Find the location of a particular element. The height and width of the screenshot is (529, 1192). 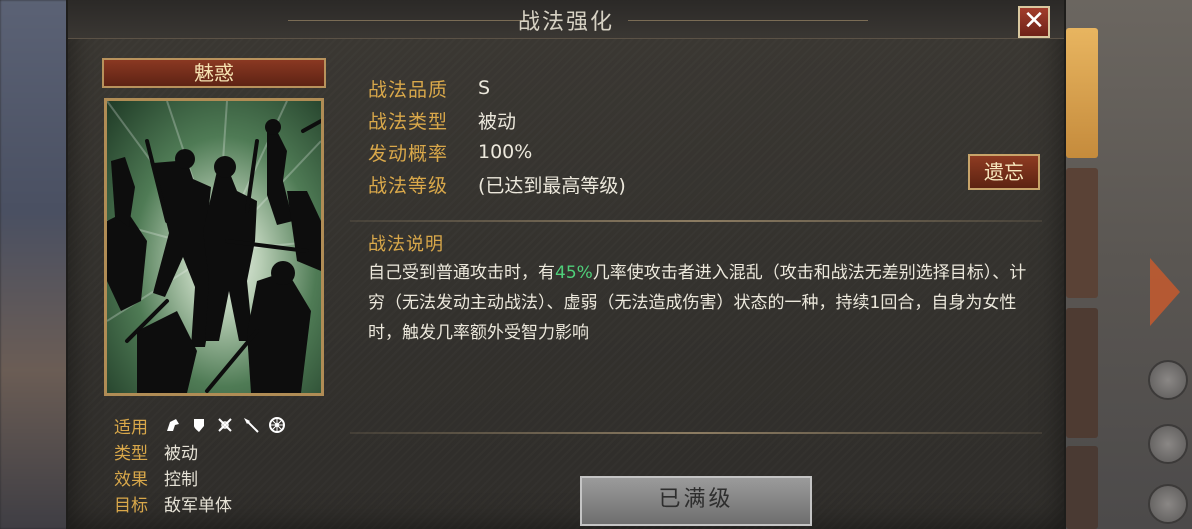

meta-applicable: 适用 is located at coordinates (224, 425).